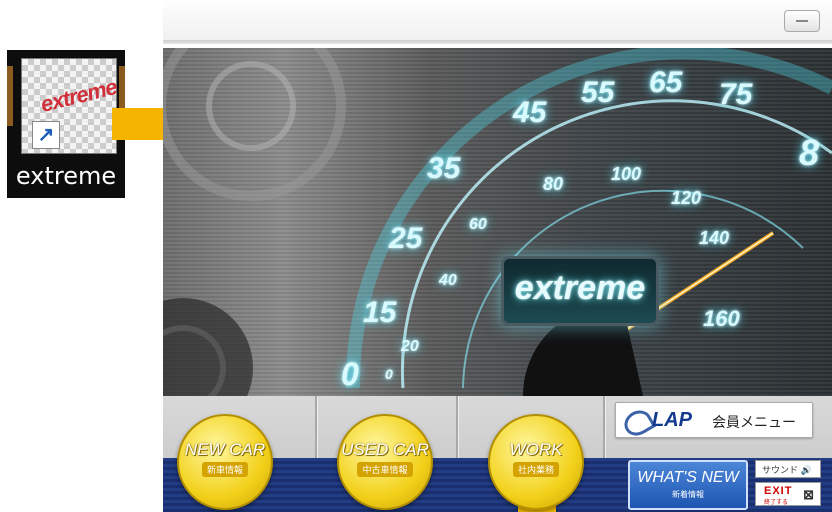 The image size is (832, 512). What do you see at coordinates (666, 82) in the screenshot?
I see `gauge-number: 65` at bounding box center [666, 82].